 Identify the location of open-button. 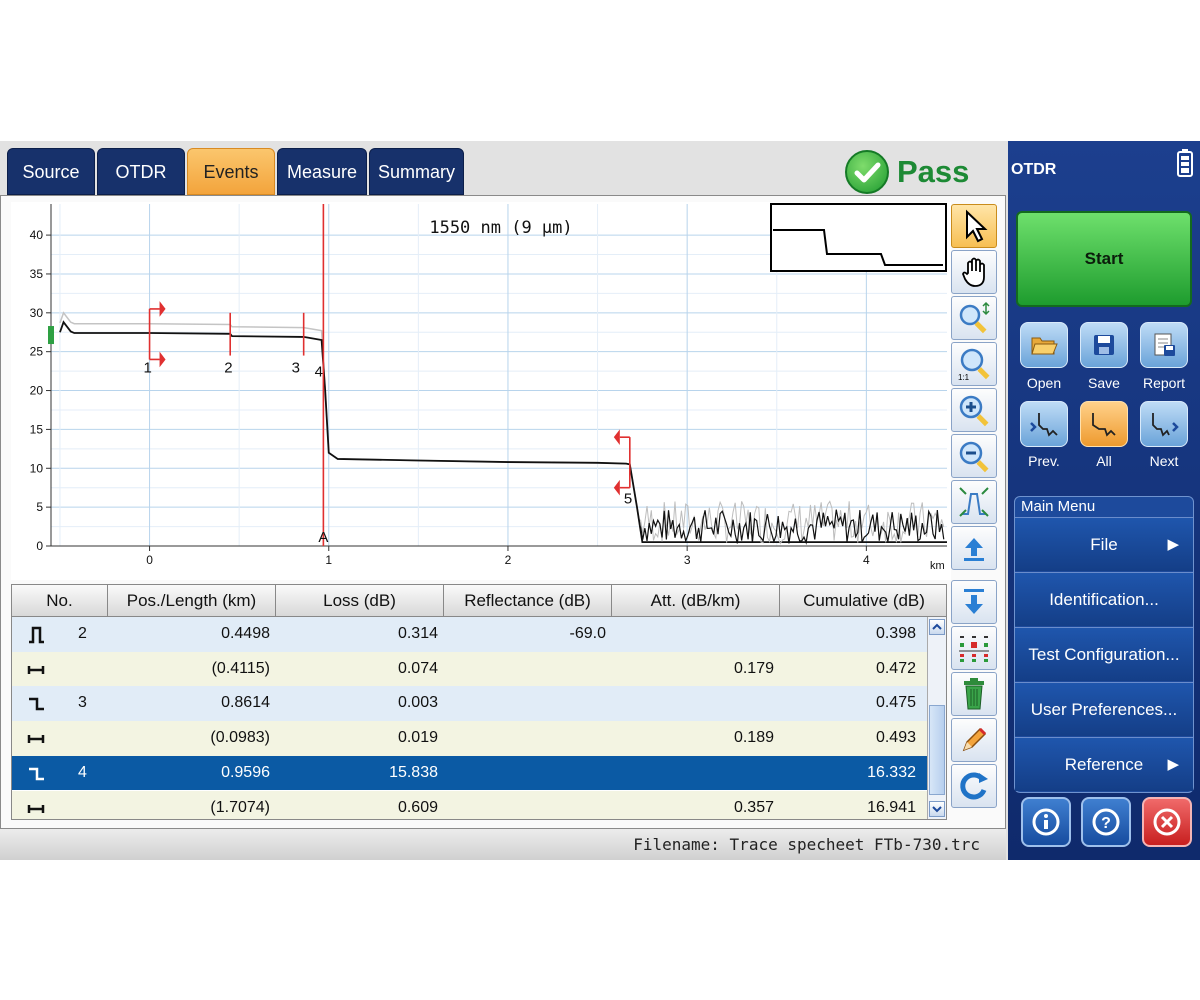
(1044, 345).